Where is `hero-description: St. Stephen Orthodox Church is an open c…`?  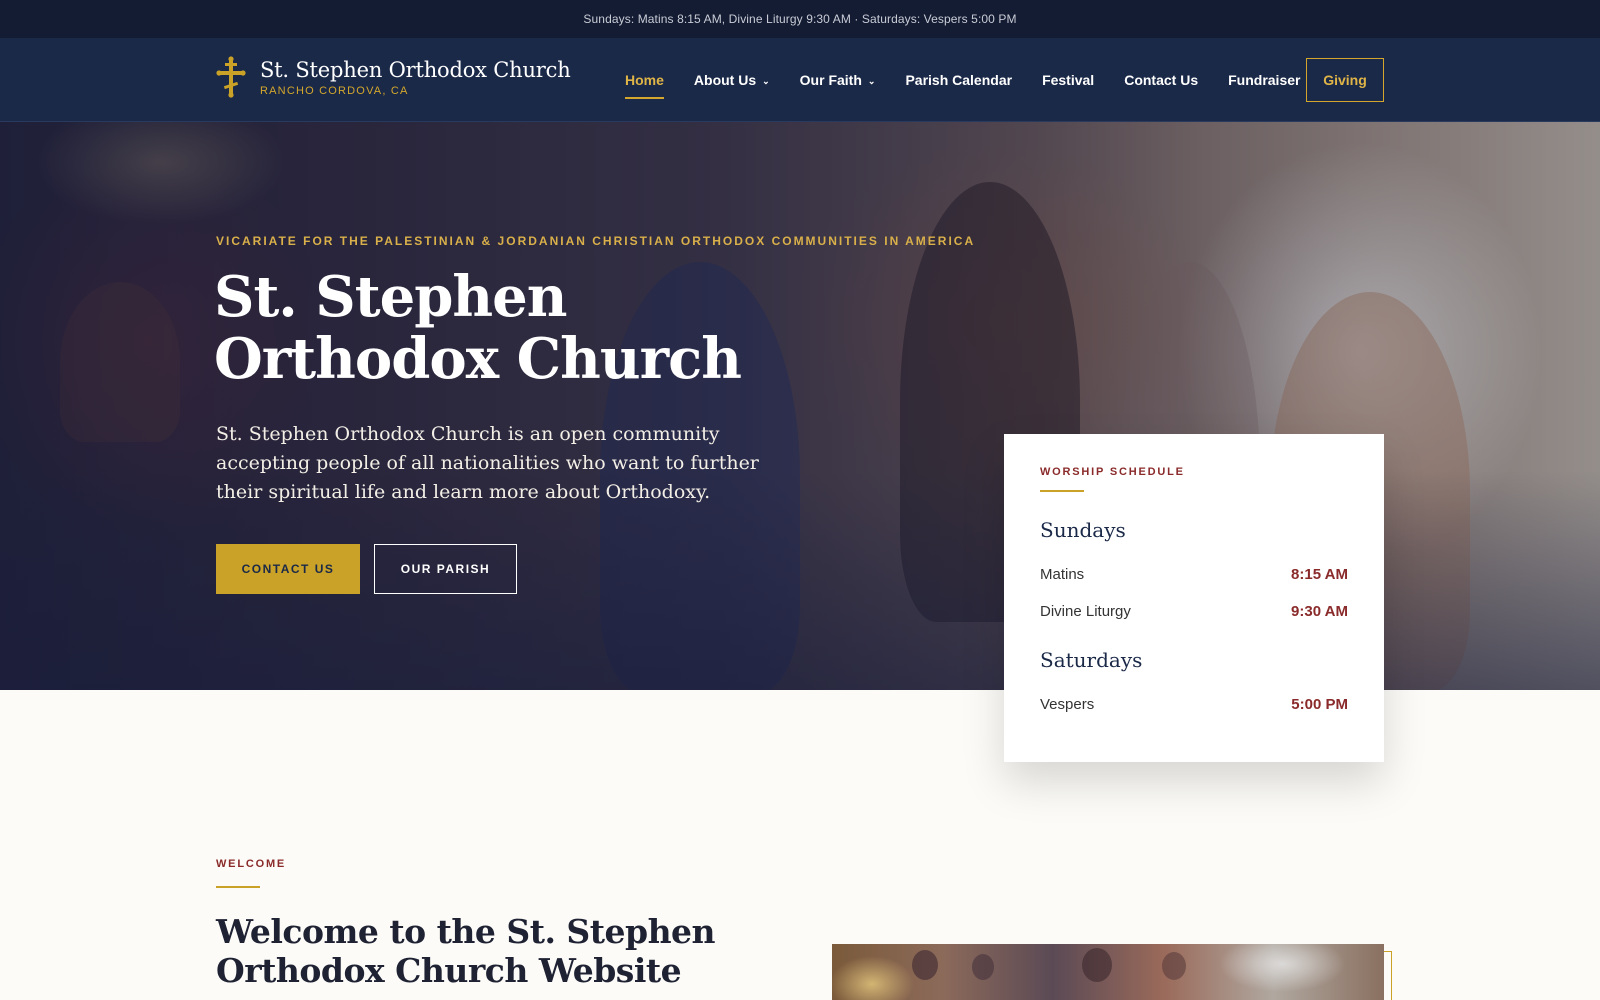
hero-description: St. Stephen Orthodox Church is an open c… is located at coordinates (487, 463).